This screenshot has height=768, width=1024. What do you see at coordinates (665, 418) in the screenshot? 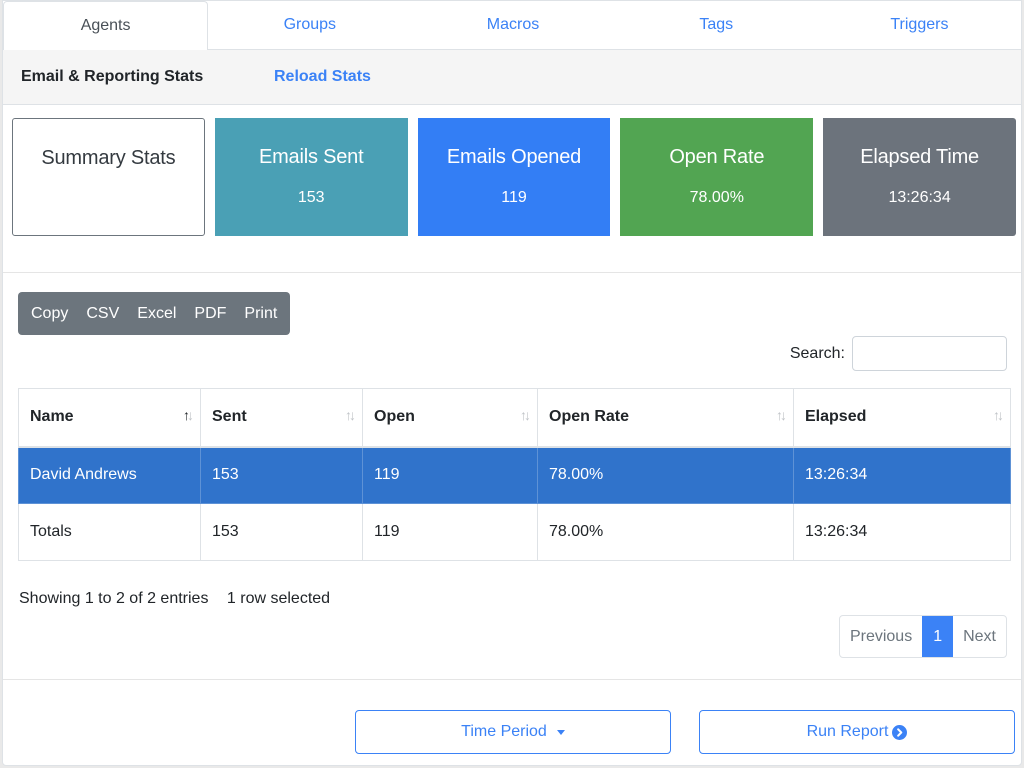
I see `column-header-open-rate: Open Rate ↑↓` at bounding box center [665, 418].